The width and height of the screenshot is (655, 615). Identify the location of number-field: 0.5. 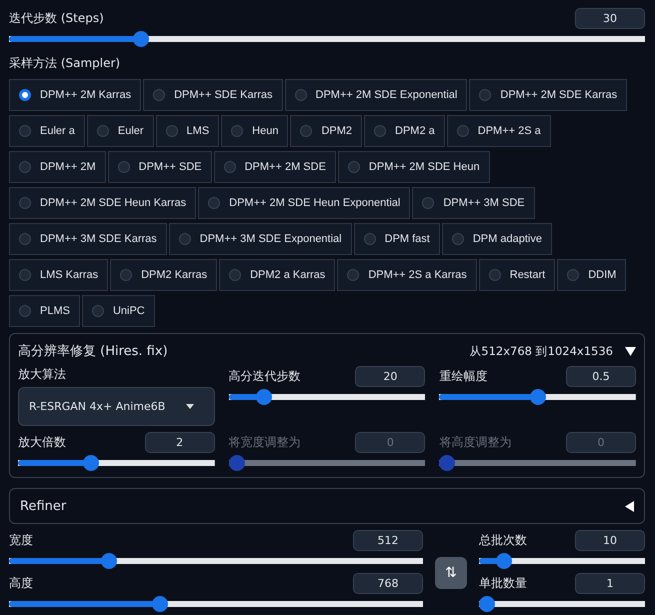
(601, 376).